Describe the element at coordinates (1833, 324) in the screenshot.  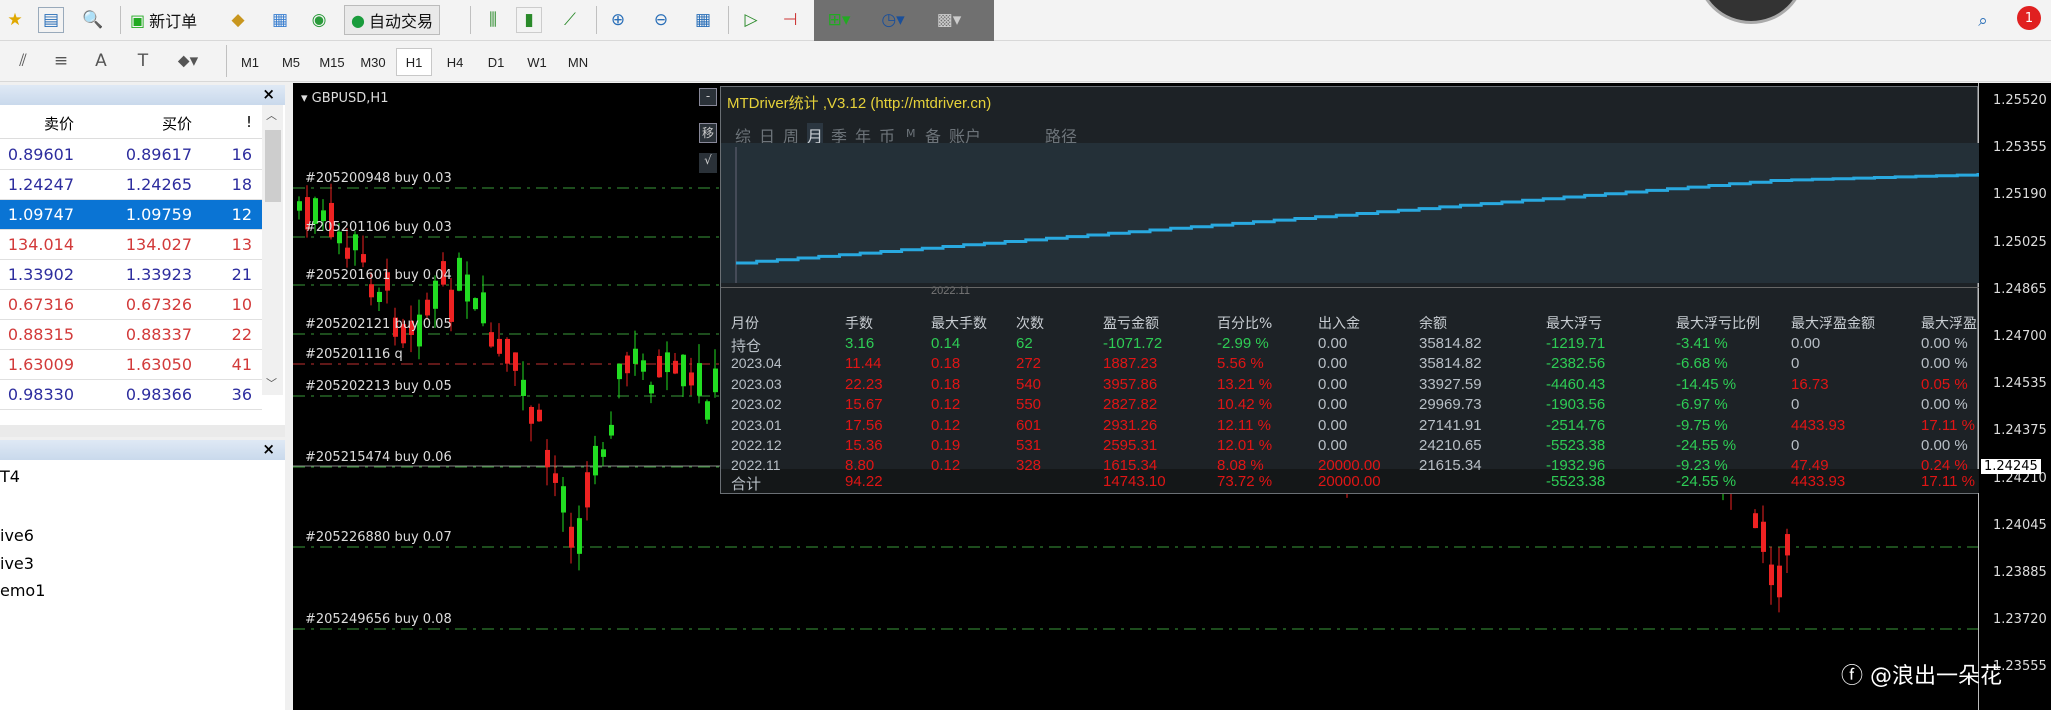
I see `stats-header: 最大浮盈金额` at that location.